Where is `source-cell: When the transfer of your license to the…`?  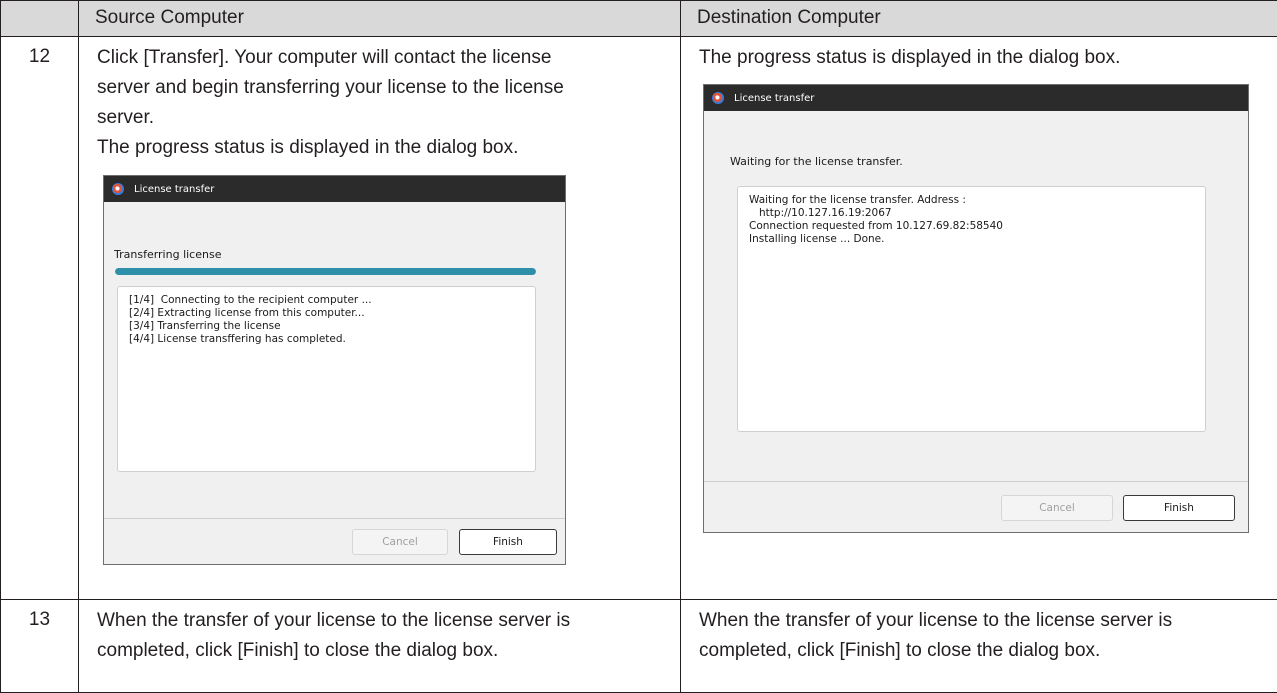
source-cell: When the transfer of your license to the… is located at coordinates (380, 646).